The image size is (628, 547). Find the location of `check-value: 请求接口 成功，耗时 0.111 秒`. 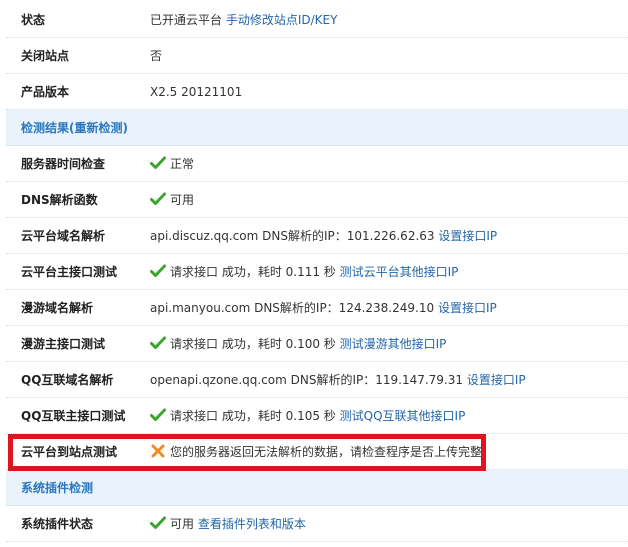

check-value: 请求接口 成功，耗时 0.111 秒 is located at coordinates (253, 272).